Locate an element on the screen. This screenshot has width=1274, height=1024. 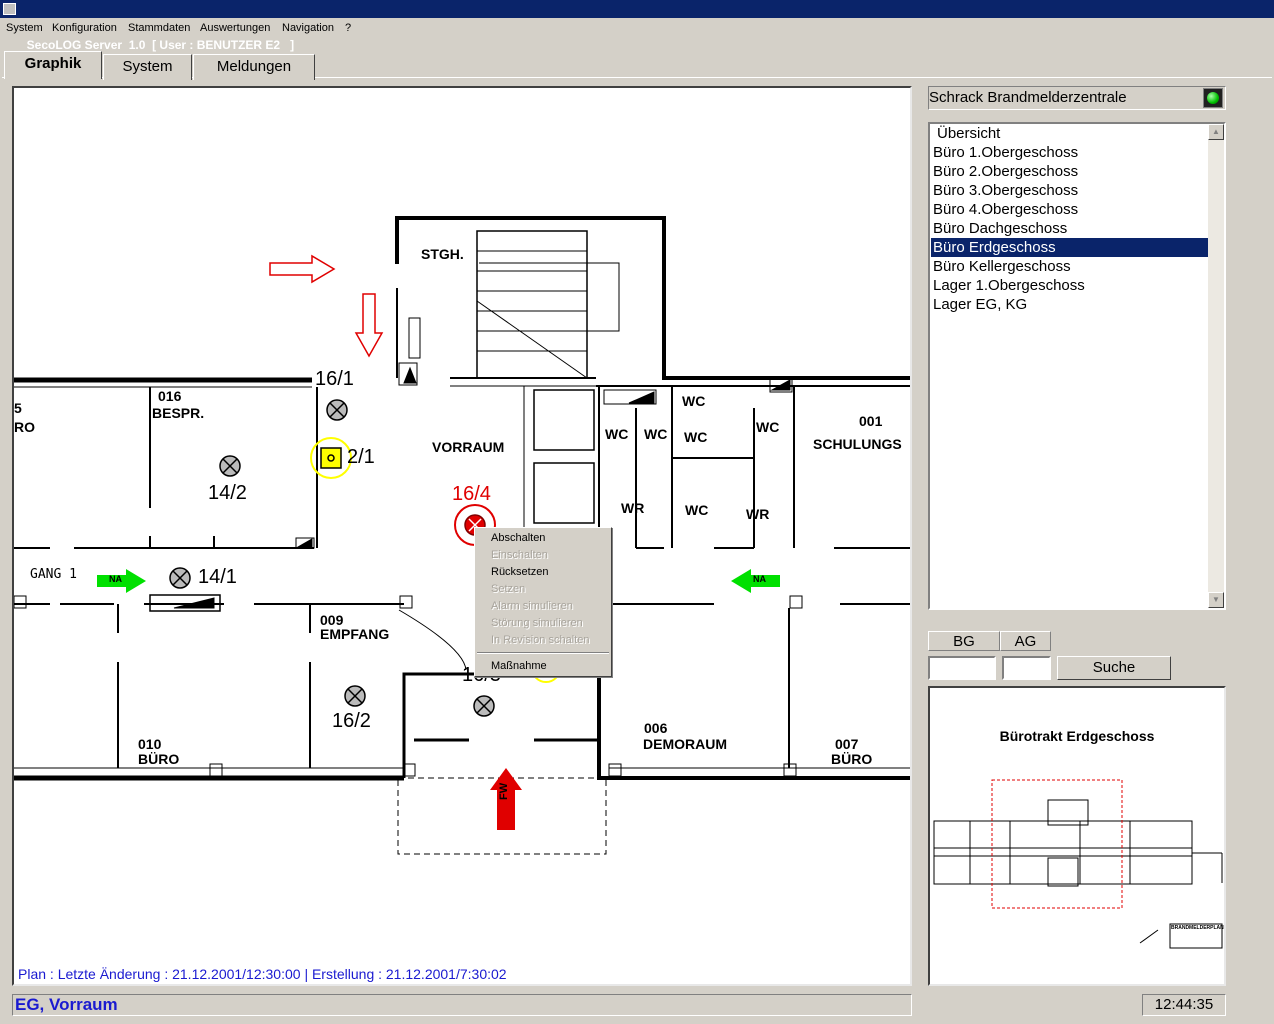
overview-plan-drawing is located at coordinates (1078, 864).